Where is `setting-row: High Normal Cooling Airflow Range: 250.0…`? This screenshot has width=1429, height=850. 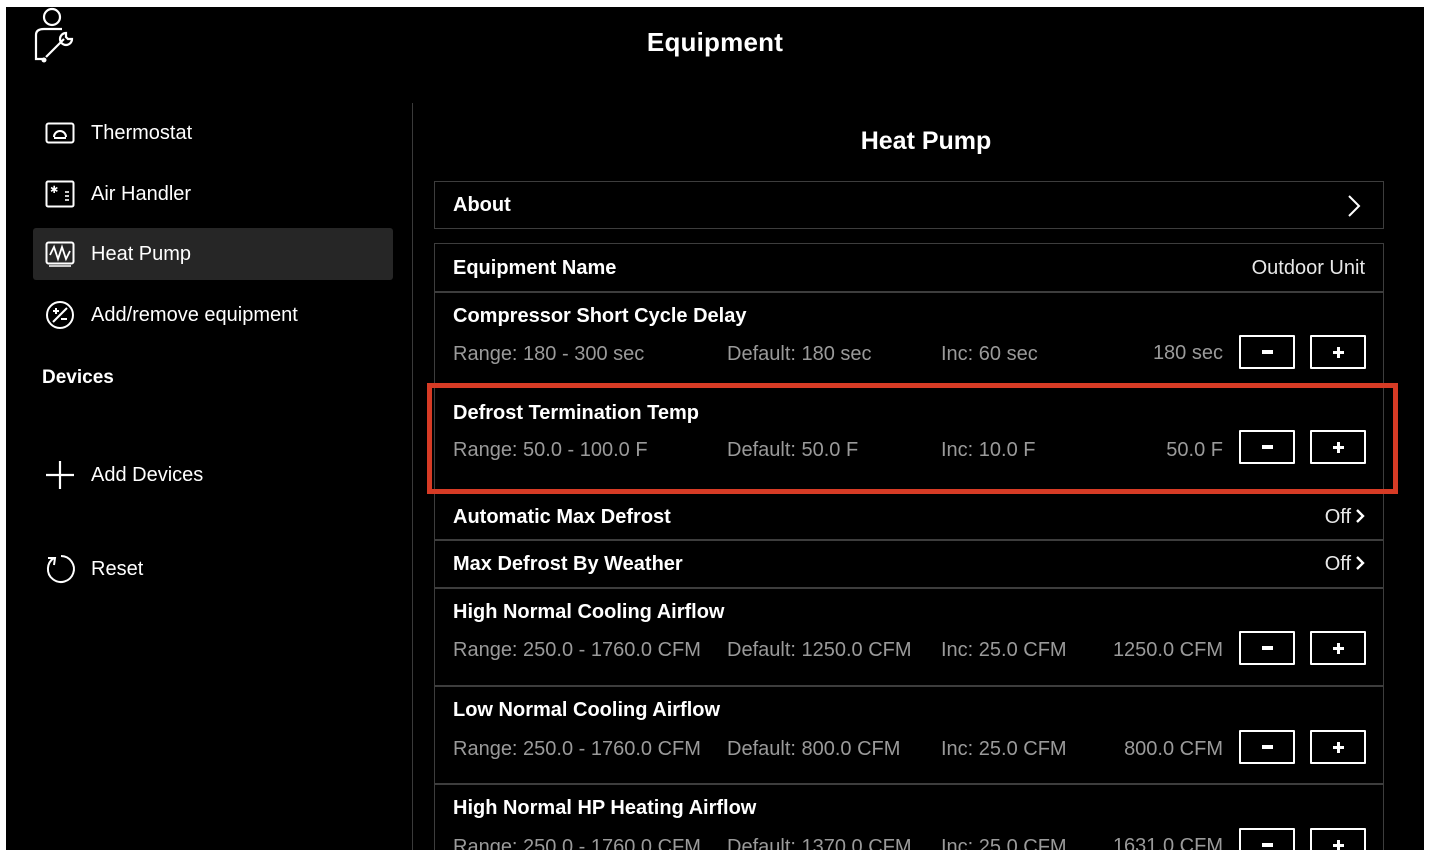 setting-row: High Normal Cooling Airflow Range: 250.0… is located at coordinates (909, 637).